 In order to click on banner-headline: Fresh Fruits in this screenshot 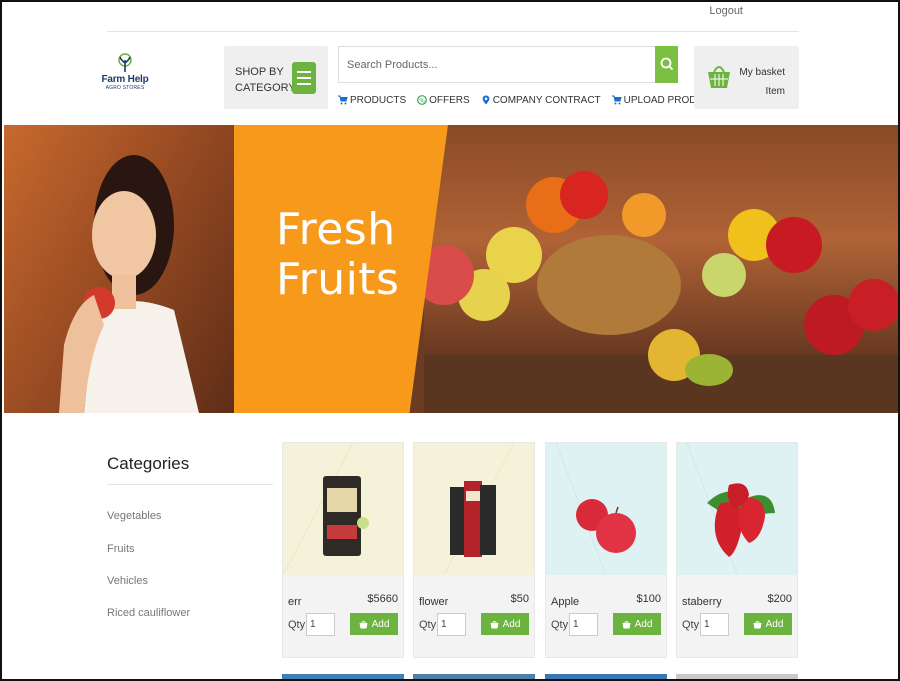, I will do `click(337, 255)`.